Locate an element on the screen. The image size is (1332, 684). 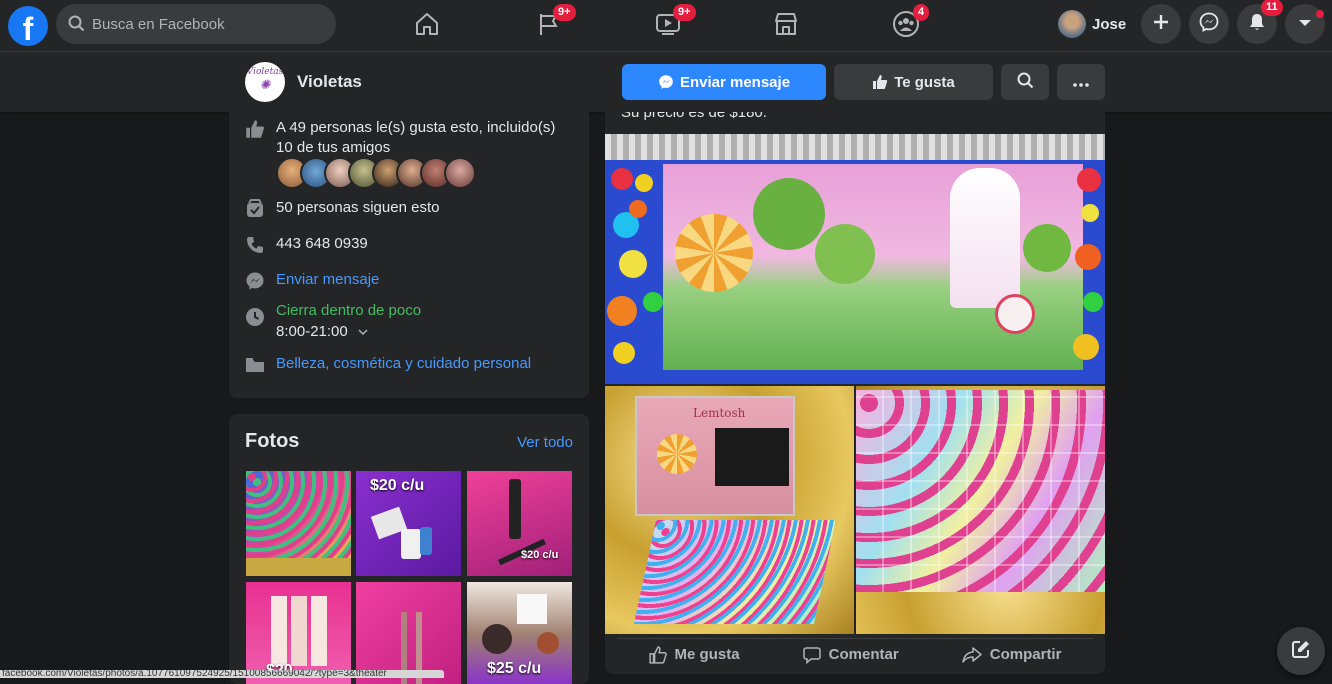
nav-tab-marketplace is located at coordinates (786, 26).